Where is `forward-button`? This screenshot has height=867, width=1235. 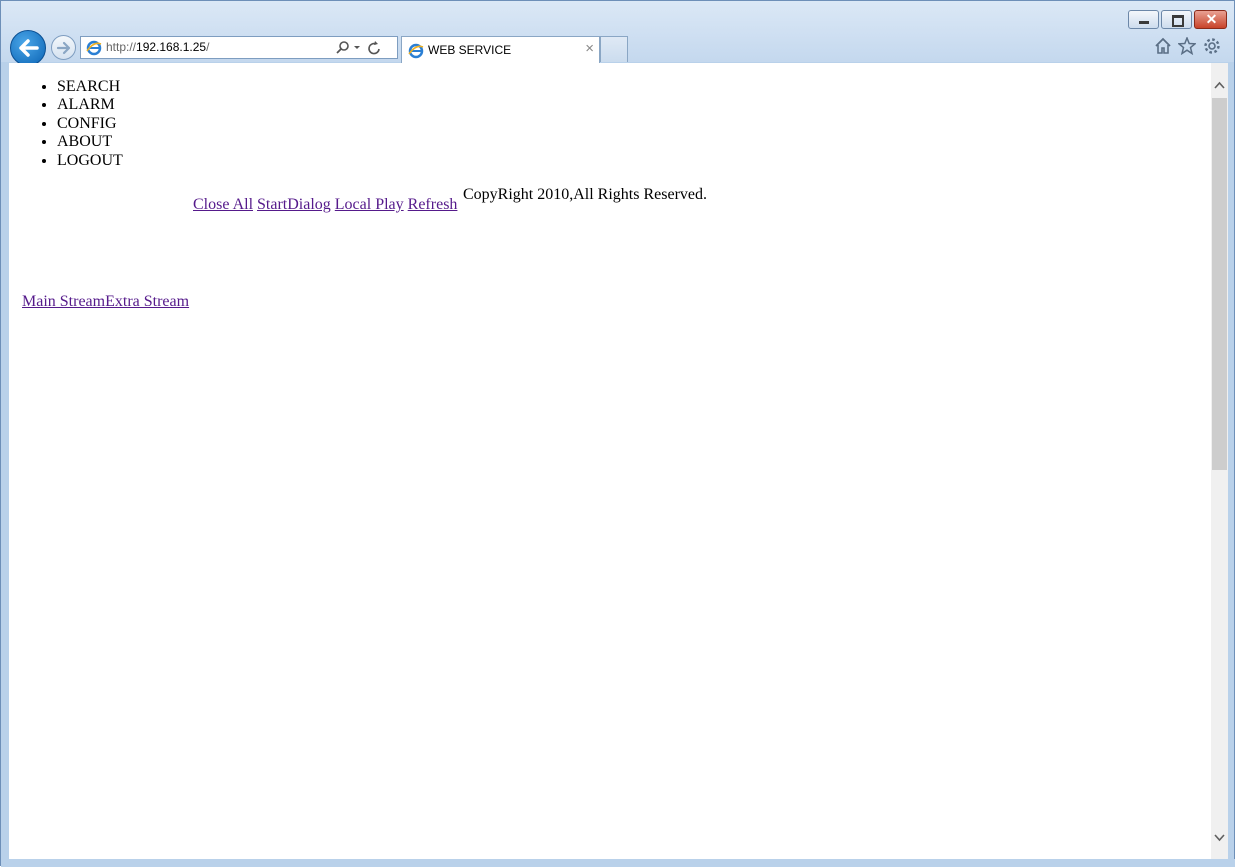 forward-button is located at coordinates (63, 47).